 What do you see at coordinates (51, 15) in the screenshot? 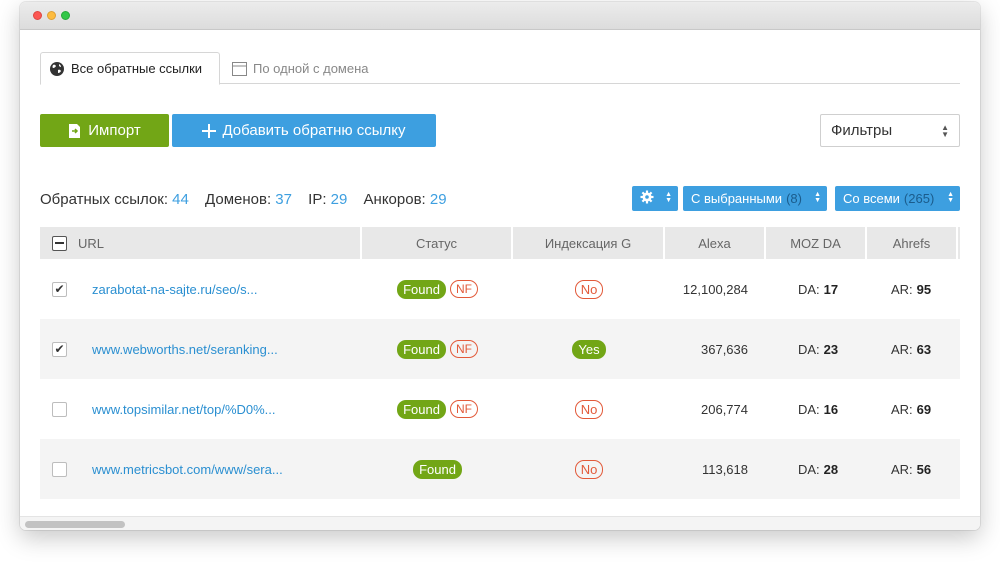
I see `minimize-window-button` at bounding box center [51, 15].